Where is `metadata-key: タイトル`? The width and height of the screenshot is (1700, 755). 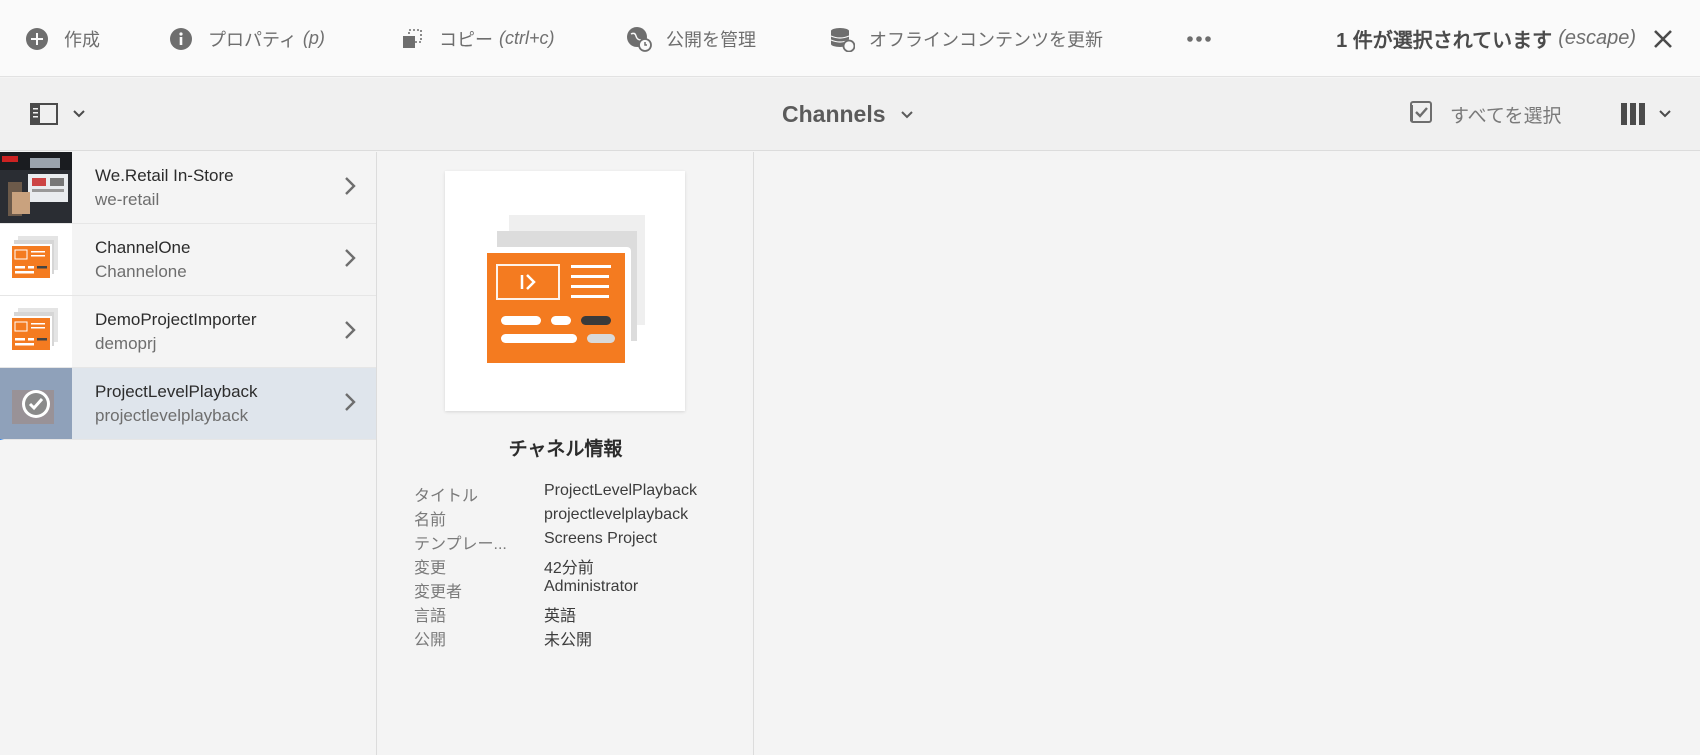 metadata-key: タイトル is located at coordinates (446, 496).